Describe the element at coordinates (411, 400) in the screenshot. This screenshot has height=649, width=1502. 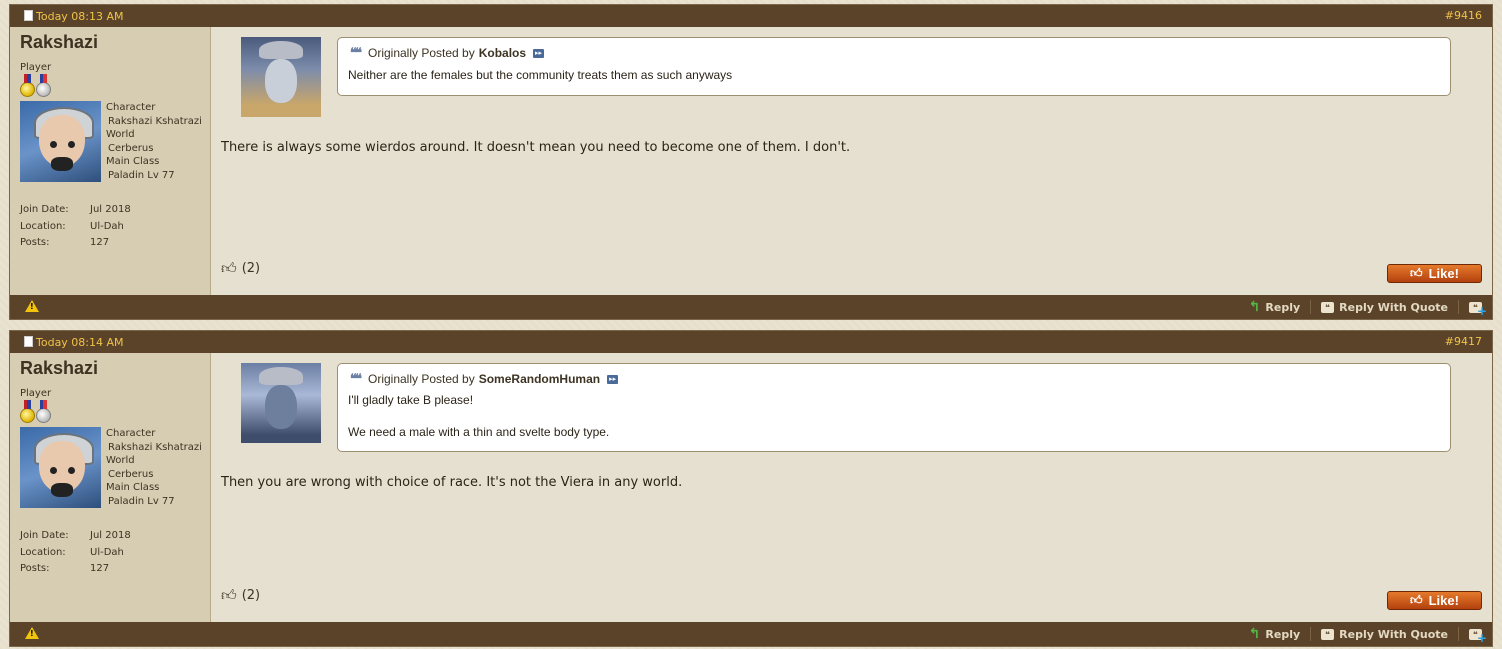
I see `quote-text: I'll gladly take B please!` at that location.